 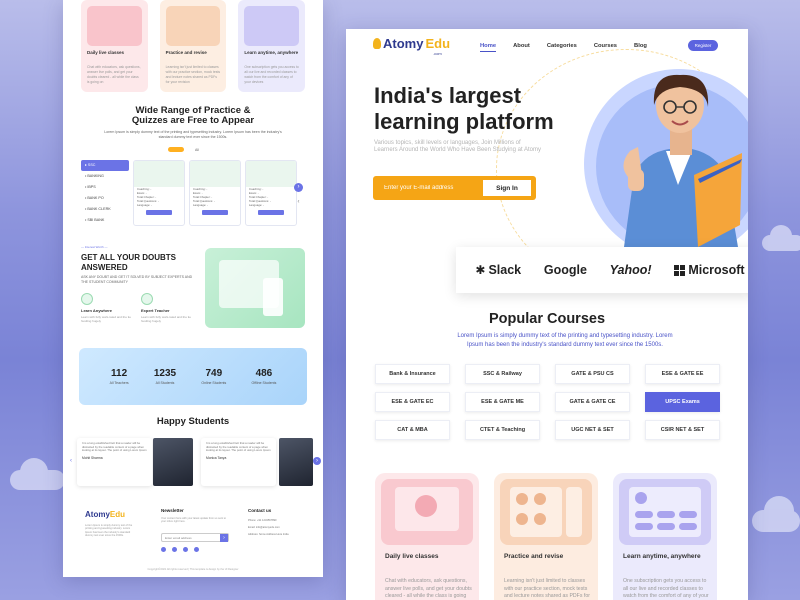 I want to click on stat-value: 1235, so click(x=165, y=373).